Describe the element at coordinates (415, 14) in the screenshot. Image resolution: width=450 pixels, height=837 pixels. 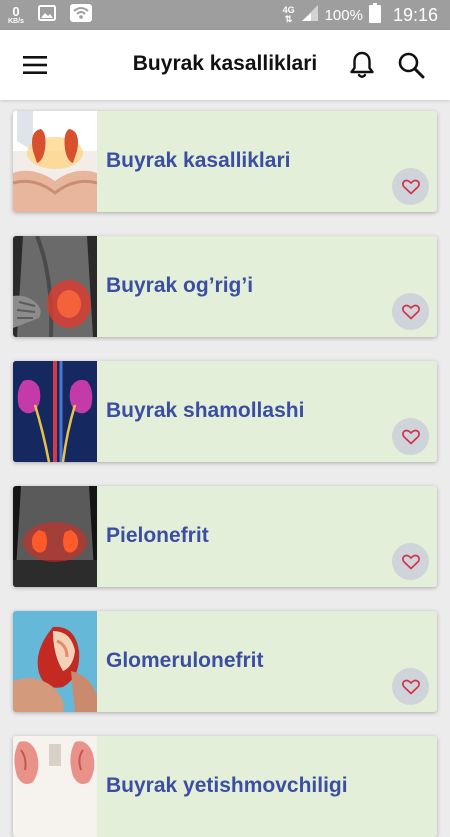
I see `clock: 19:16` at that location.